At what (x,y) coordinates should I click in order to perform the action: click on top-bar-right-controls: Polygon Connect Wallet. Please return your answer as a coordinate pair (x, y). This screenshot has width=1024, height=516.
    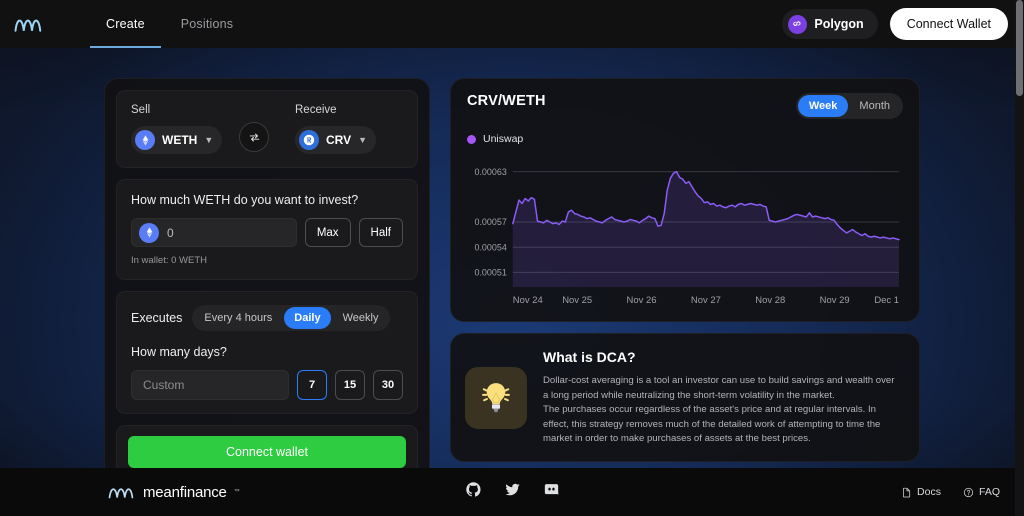
    Looking at the image, I should click on (895, 24).